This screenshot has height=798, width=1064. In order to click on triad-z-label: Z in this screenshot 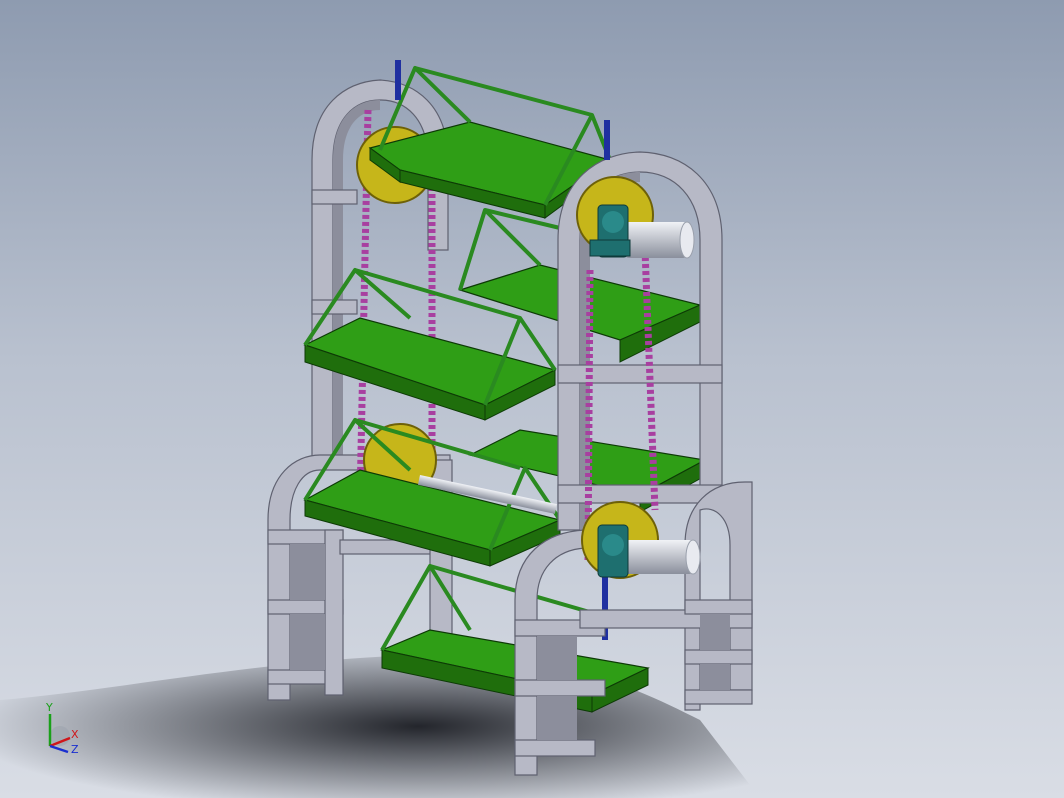, I will do `click(75, 749)`.